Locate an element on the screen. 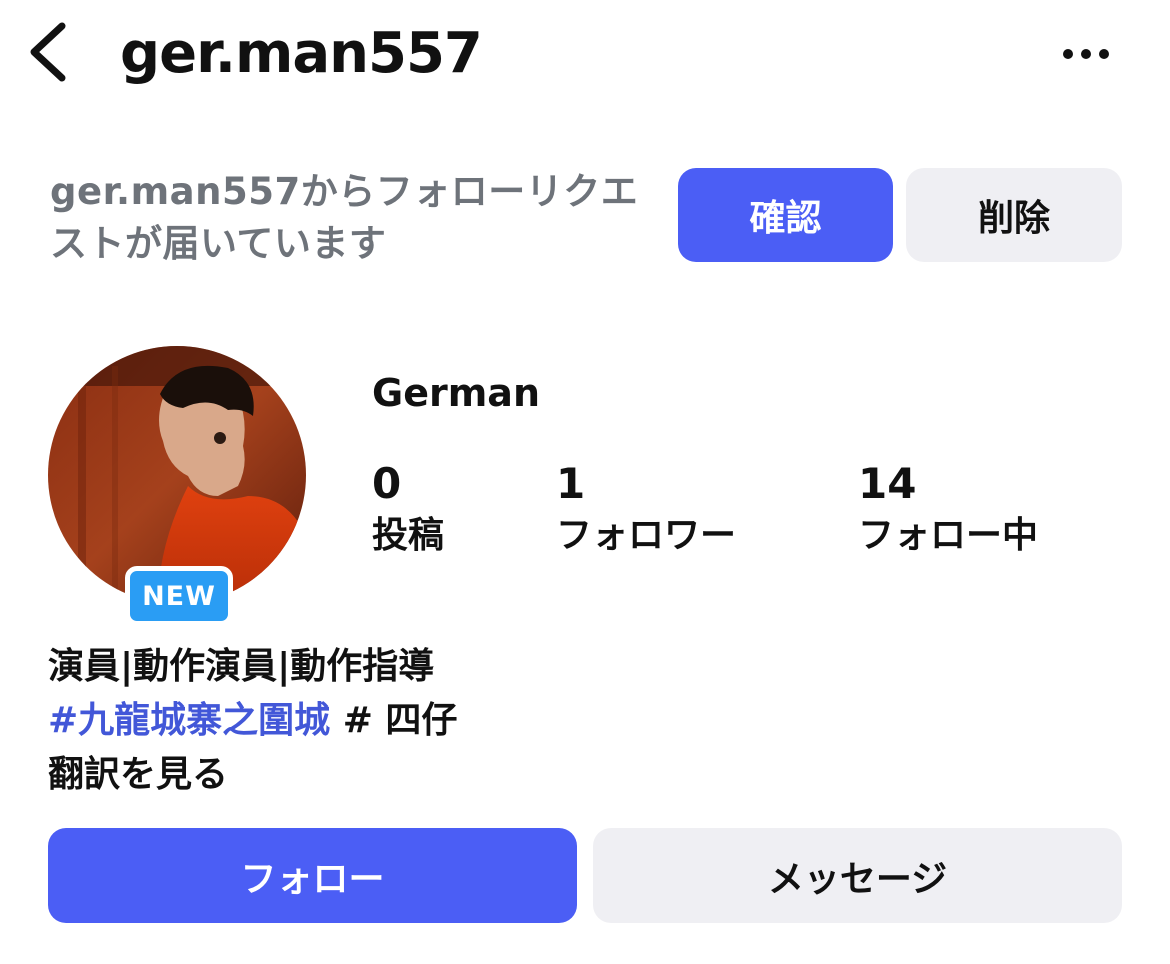 This screenshot has height=964, width=1170. new-badge: NEW is located at coordinates (179, 596).